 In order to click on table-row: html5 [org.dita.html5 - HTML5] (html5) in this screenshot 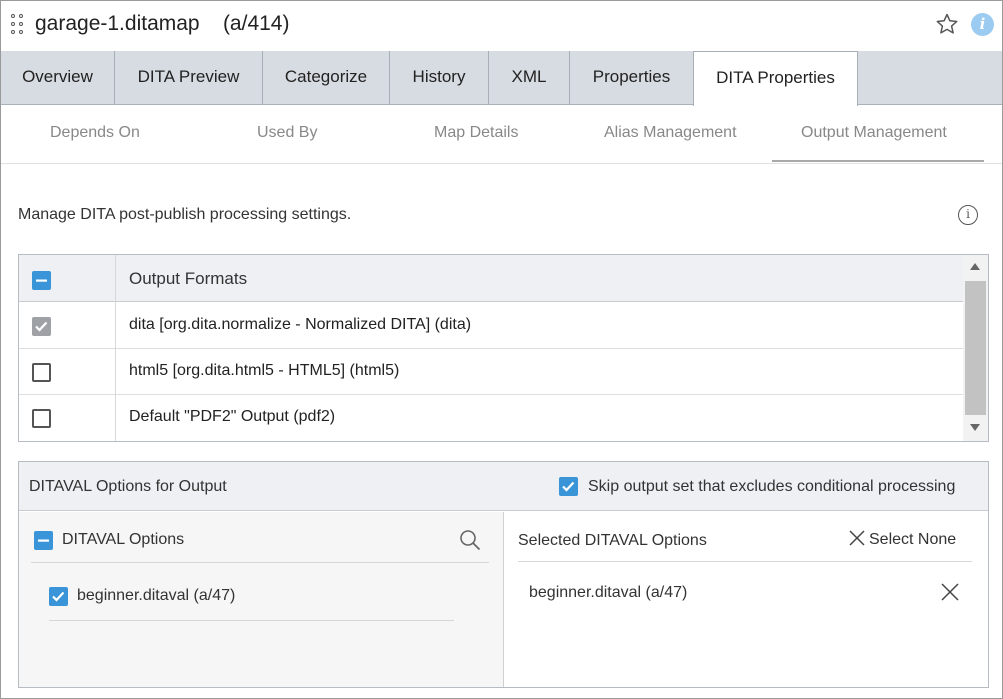, I will do `click(491, 372)`.